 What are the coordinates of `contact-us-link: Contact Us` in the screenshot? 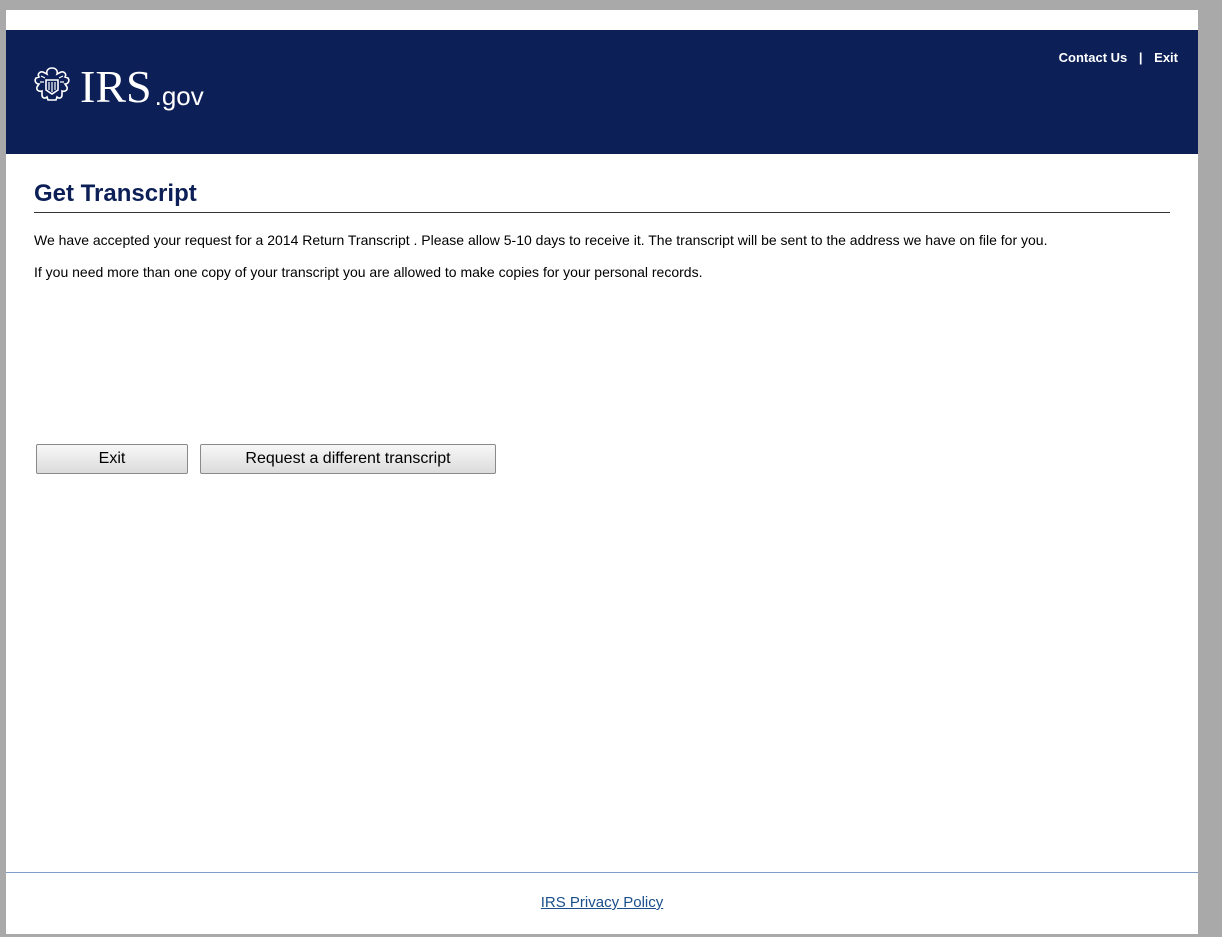 It's located at (1093, 57).